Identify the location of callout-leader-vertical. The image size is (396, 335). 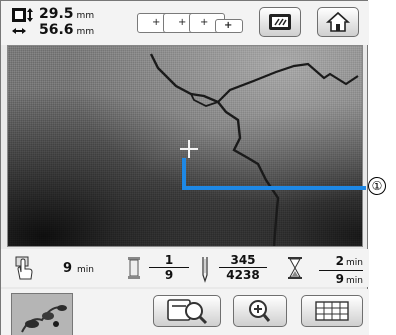
(184, 173).